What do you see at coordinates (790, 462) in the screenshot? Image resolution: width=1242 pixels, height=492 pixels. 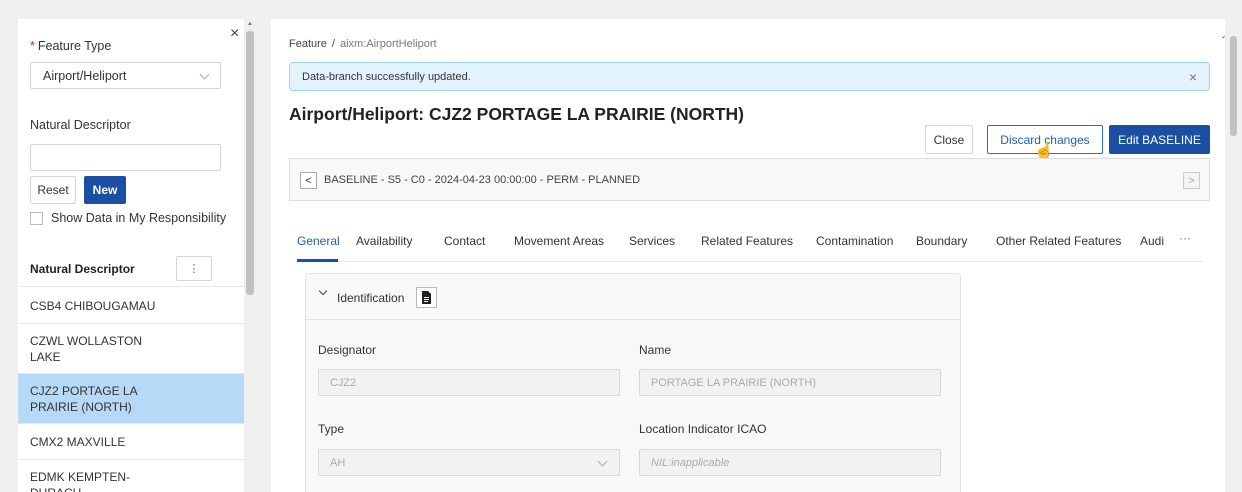 I see `icao-field: NIL:inapplicable` at bounding box center [790, 462].